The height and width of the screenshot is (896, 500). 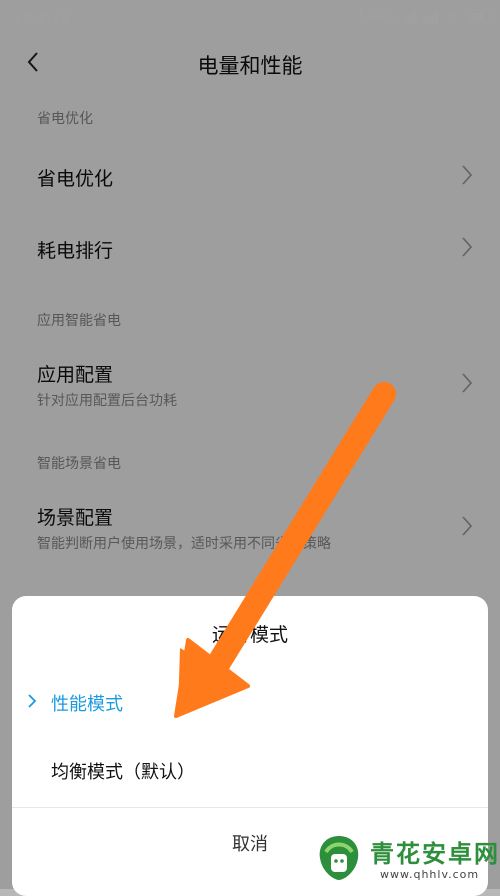 What do you see at coordinates (430, 874) in the screenshot?
I see `watermark-url: www.qhhlv.com` at bounding box center [430, 874].